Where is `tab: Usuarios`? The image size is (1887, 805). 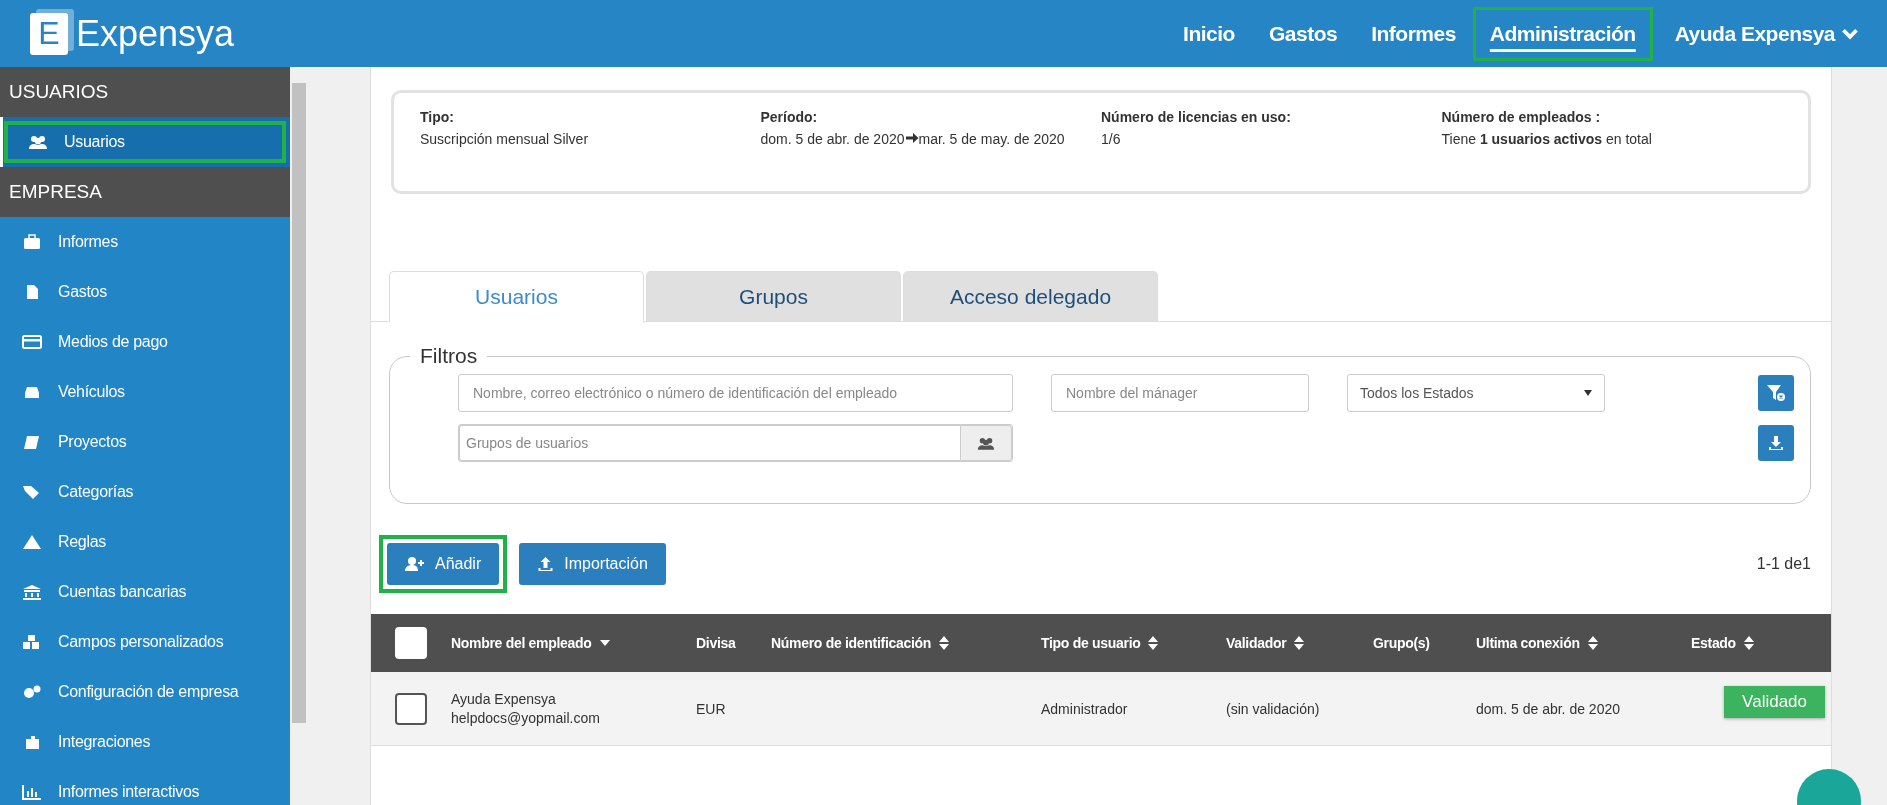 tab: Usuarios is located at coordinates (516, 296).